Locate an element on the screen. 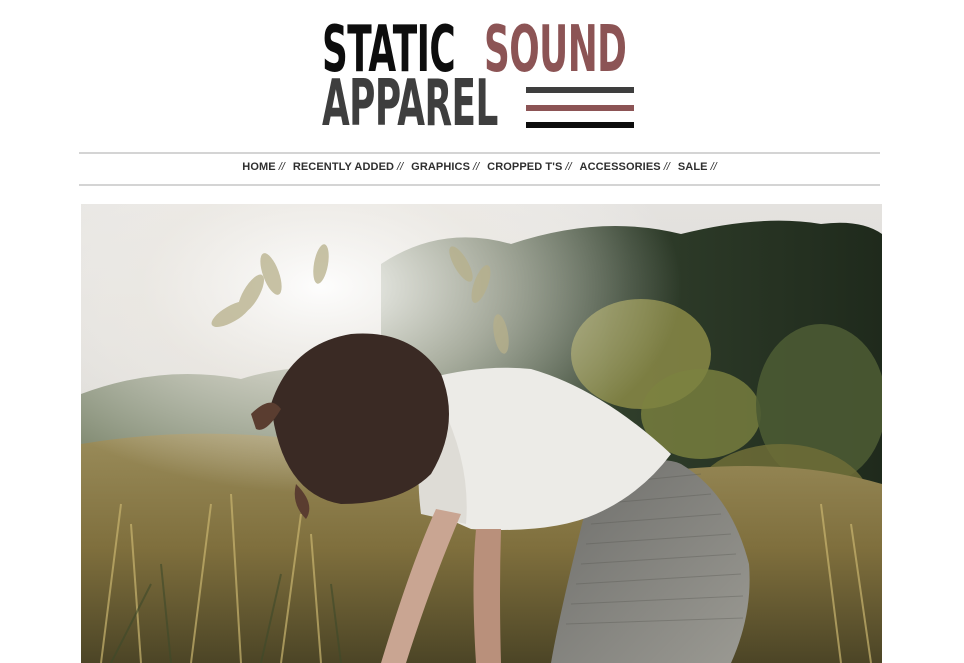  logo-stripe-gray is located at coordinates (580, 90).